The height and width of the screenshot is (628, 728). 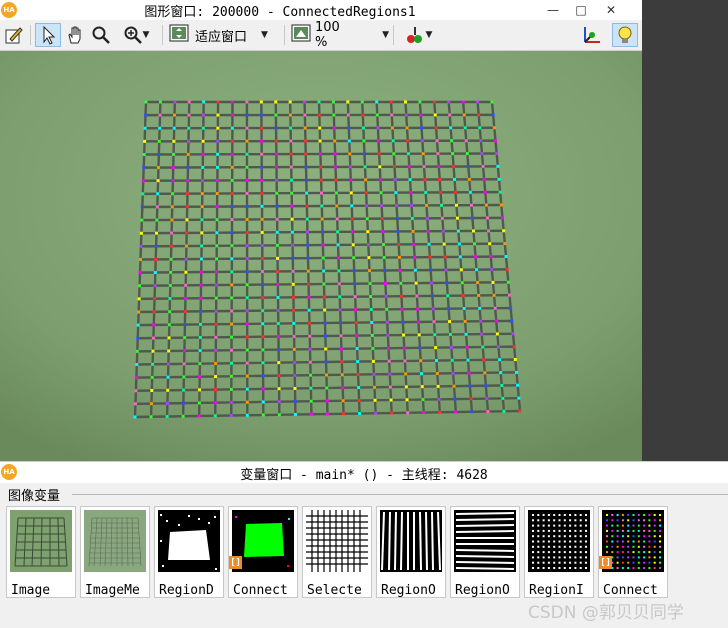 I want to click on magnifier-icon, so click(x=101, y=35).